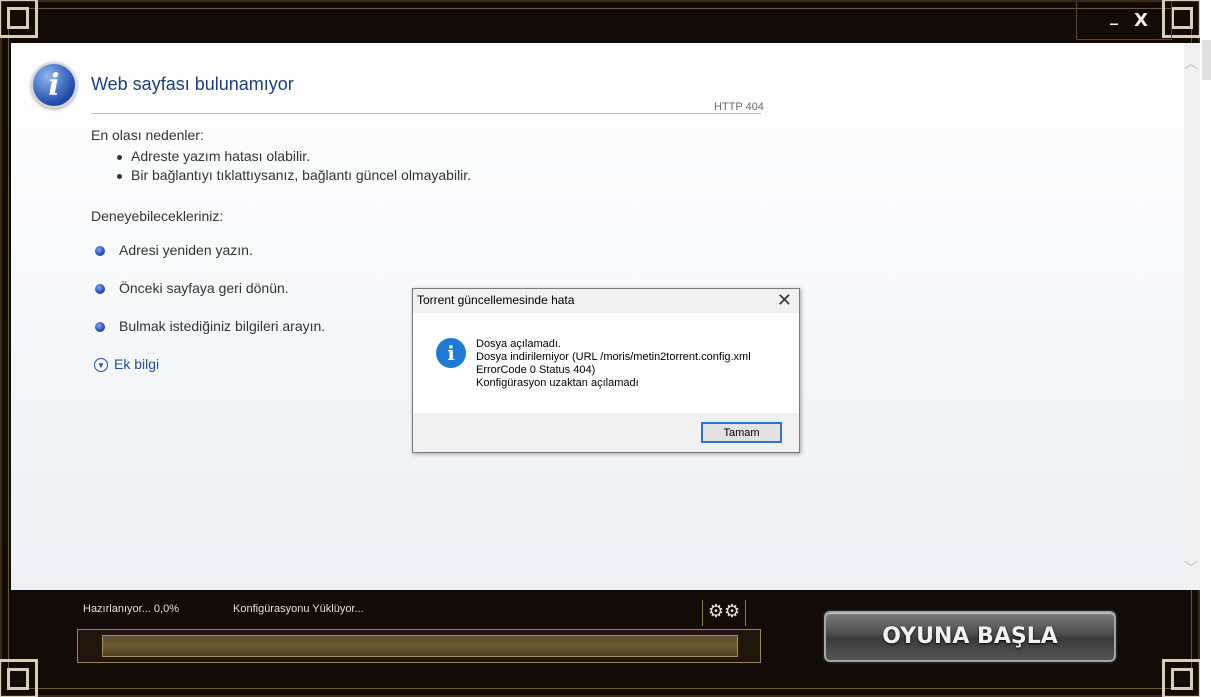  I want to click on more-info-label: Ek bilgi, so click(137, 364).